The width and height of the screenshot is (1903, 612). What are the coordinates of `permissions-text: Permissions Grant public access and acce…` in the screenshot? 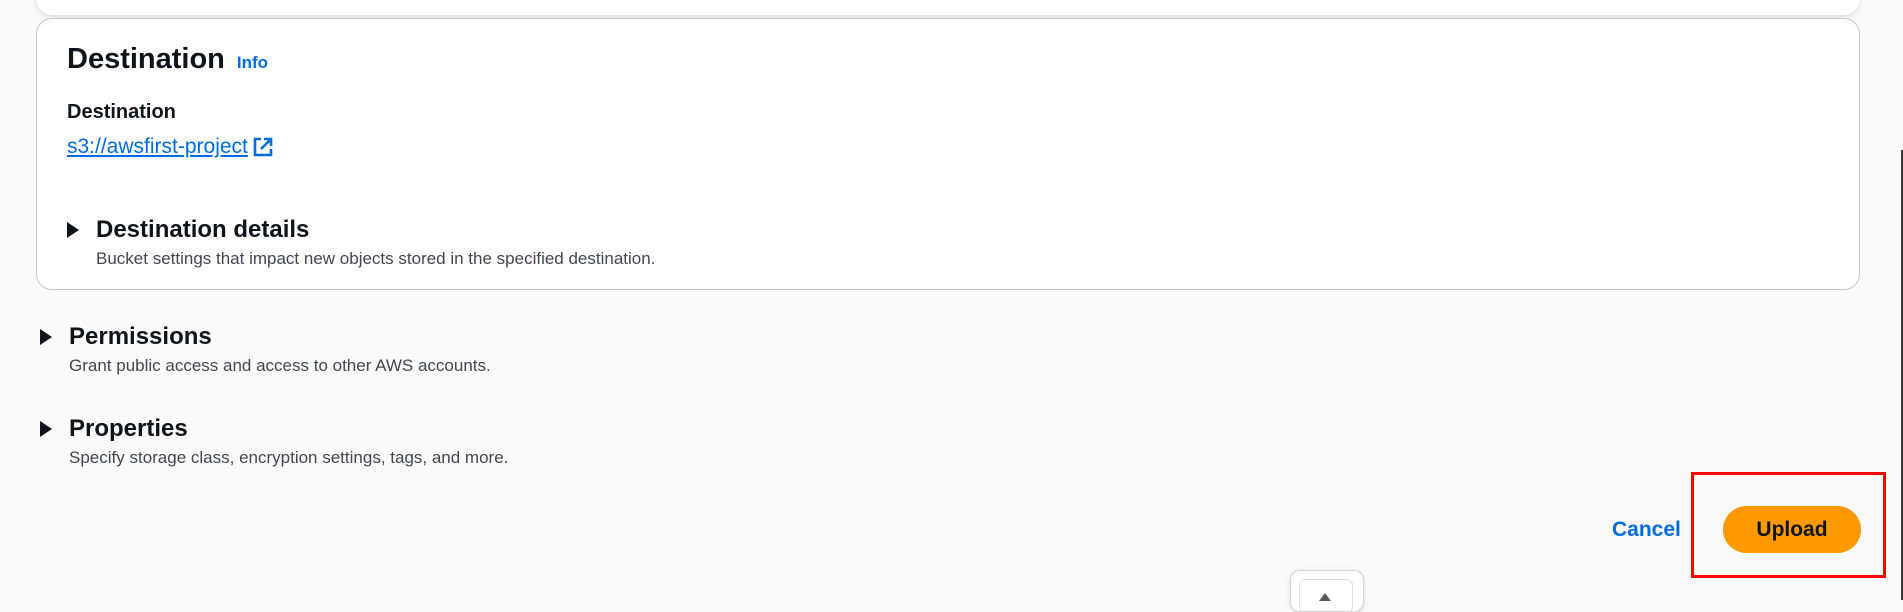 It's located at (280, 349).